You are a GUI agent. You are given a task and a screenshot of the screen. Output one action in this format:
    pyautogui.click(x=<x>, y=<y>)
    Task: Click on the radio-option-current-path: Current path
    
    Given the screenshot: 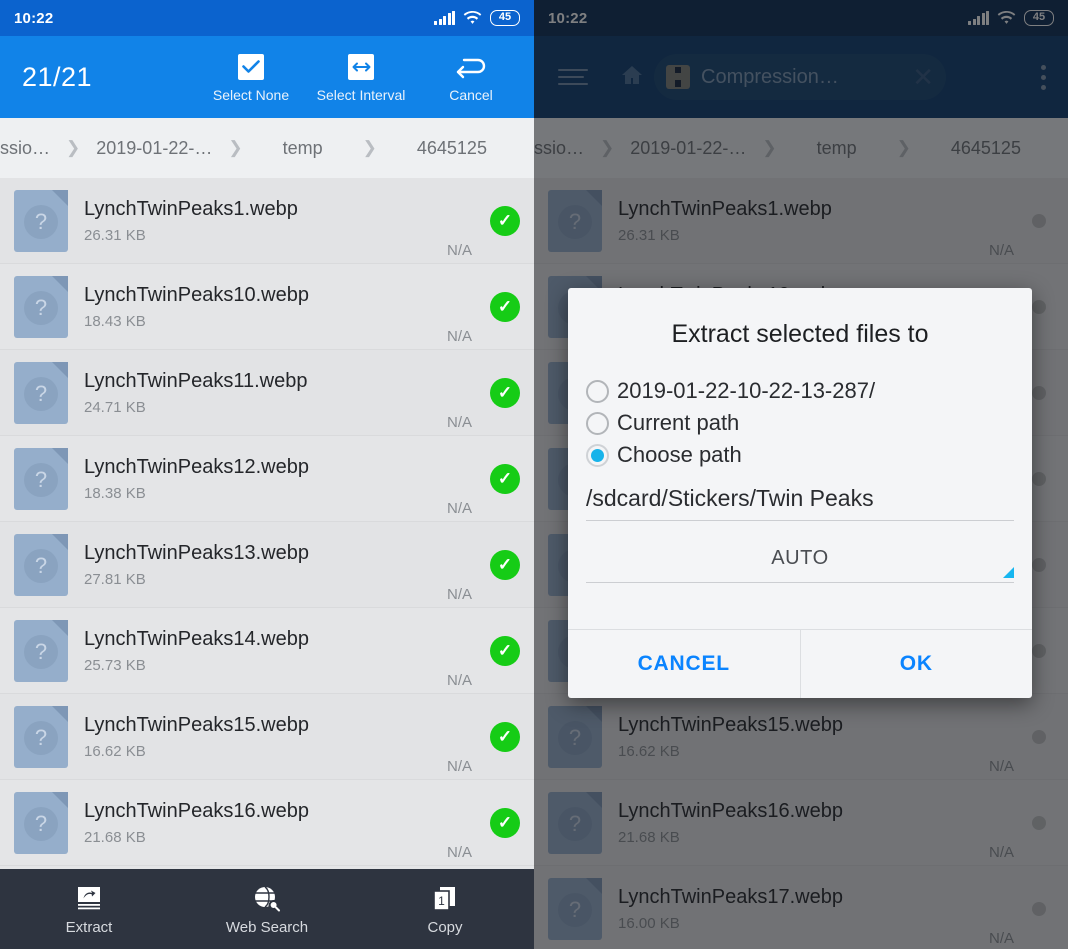 What is the action you would take?
    pyautogui.click(x=800, y=423)
    